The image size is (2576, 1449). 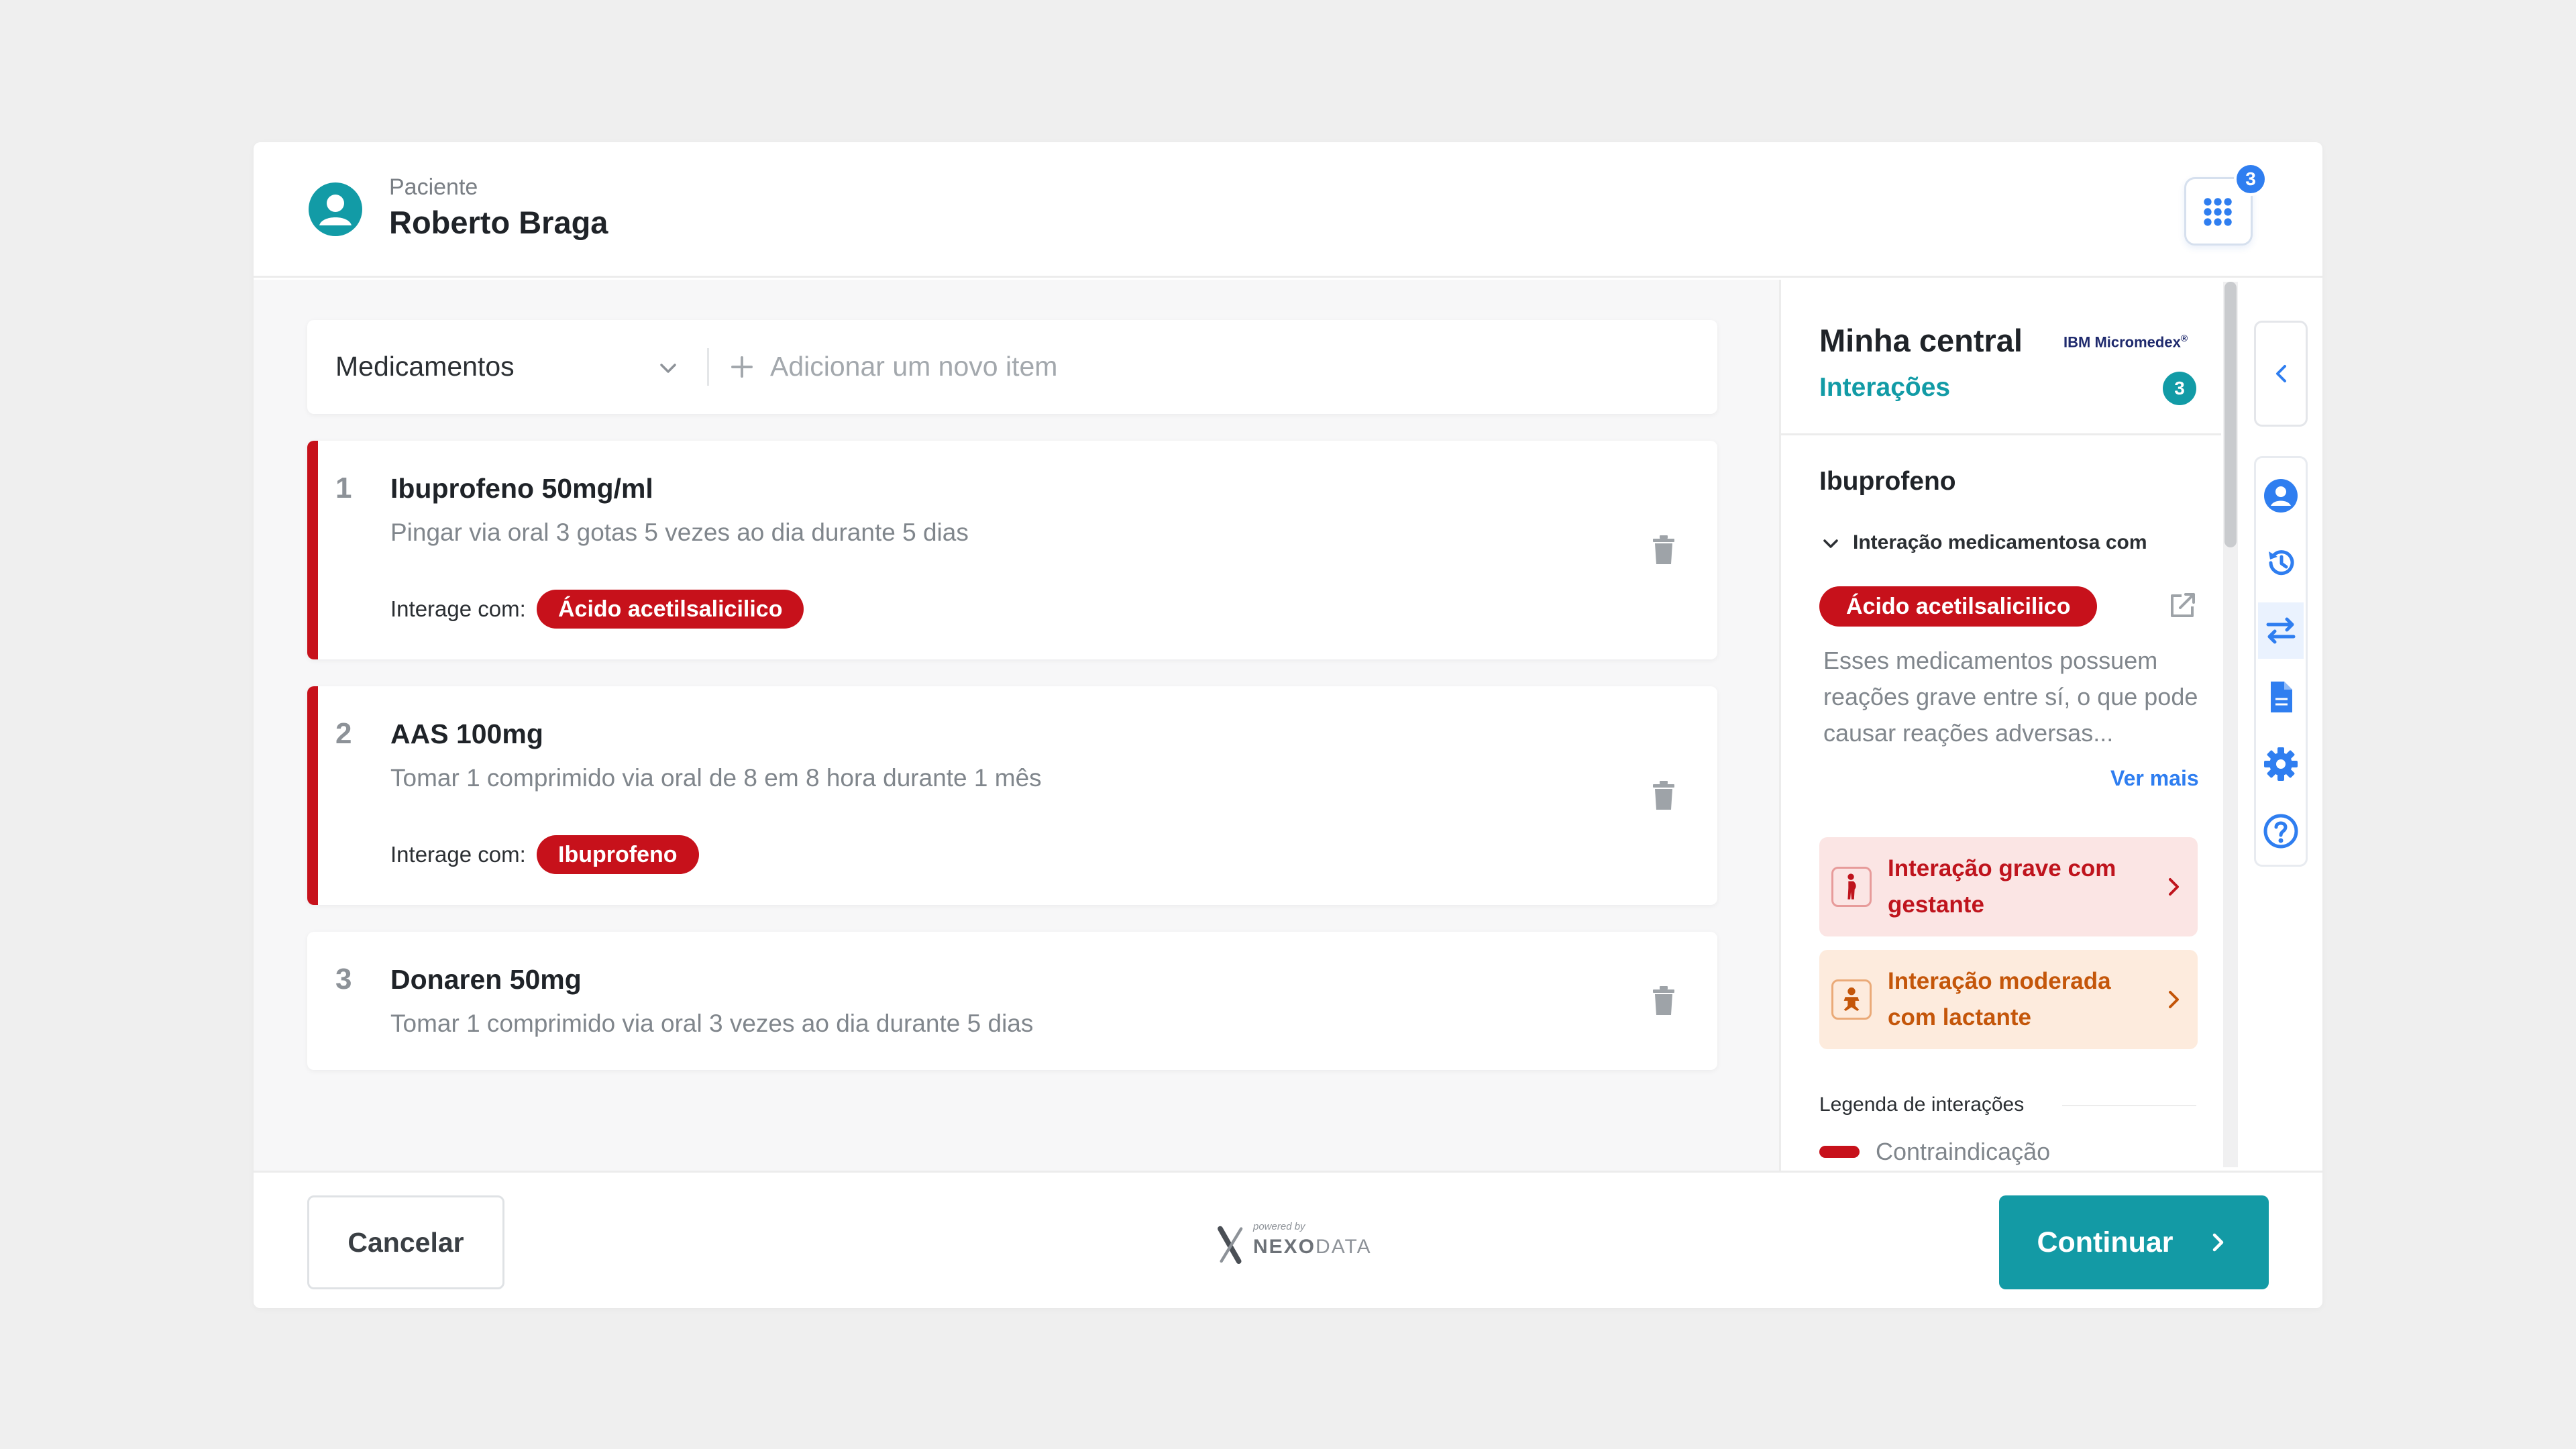 I want to click on legend-swatch-contraindicacao, so click(x=1839, y=1152).